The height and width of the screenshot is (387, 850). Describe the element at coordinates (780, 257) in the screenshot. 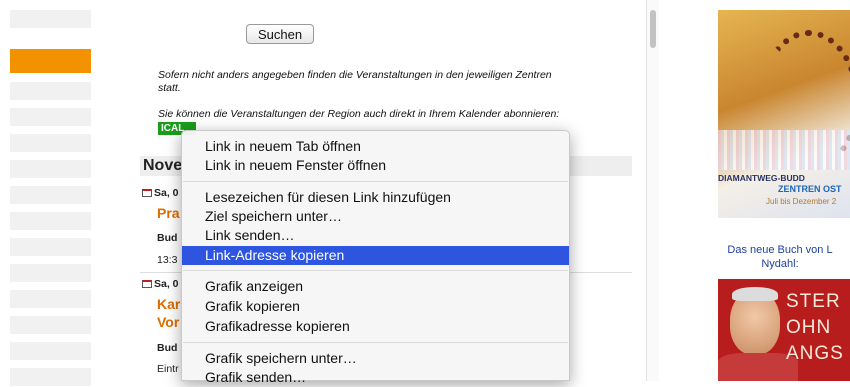

I see `book-promo-text: Das neue Buch von L Nydahl:` at that location.